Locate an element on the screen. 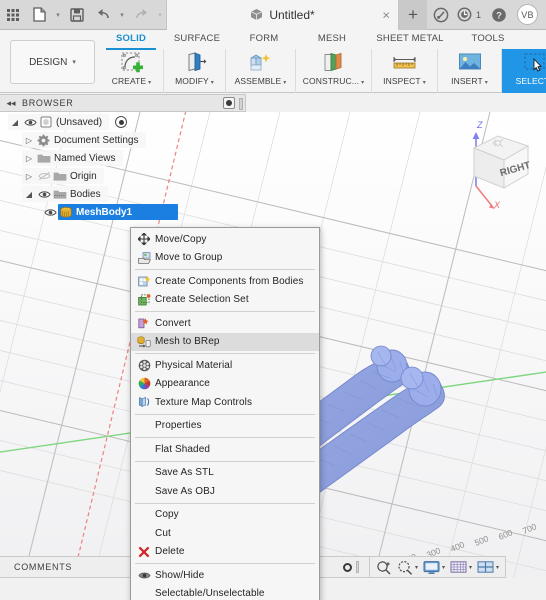  menu-item-create-selection-set: Create Selection Set is located at coordinates (225, 300).